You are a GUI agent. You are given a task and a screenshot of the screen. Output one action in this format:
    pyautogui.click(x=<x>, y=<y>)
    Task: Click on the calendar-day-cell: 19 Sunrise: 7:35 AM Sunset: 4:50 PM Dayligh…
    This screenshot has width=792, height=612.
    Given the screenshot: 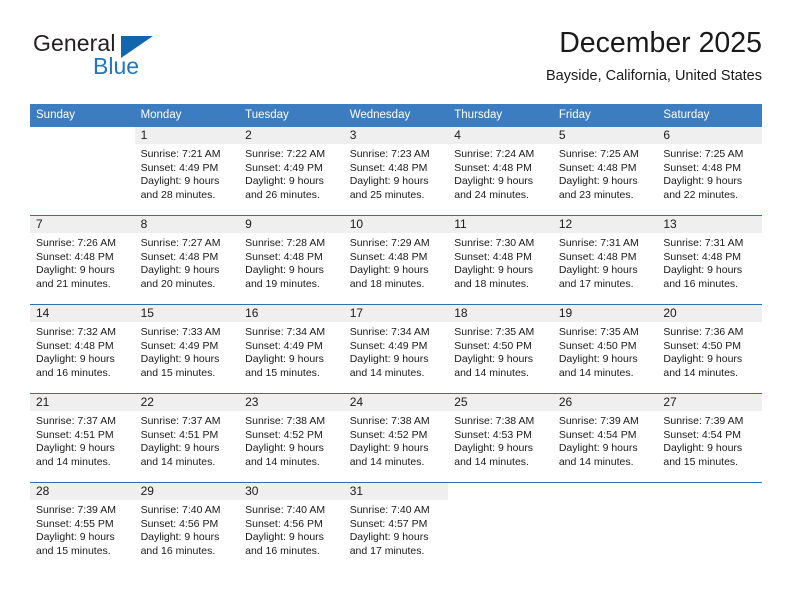 What is the action you would take?
    pyautogui.click(x=605, y=349)
    